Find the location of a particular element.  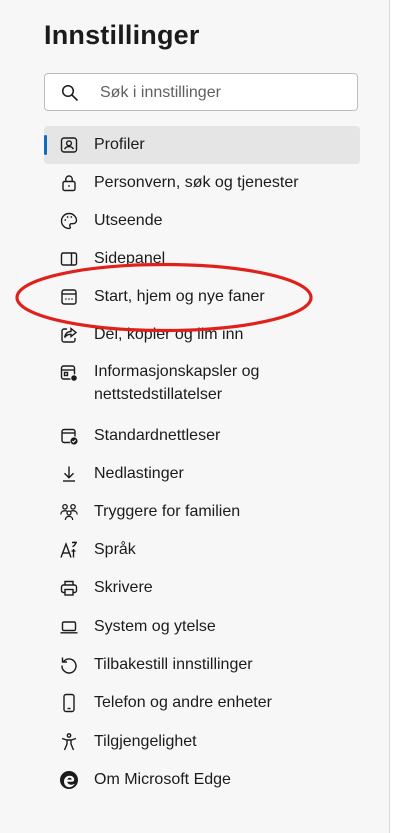

nav-item-del-kopier: Del, kopier og lim inn is located at coordinates (202, 335).